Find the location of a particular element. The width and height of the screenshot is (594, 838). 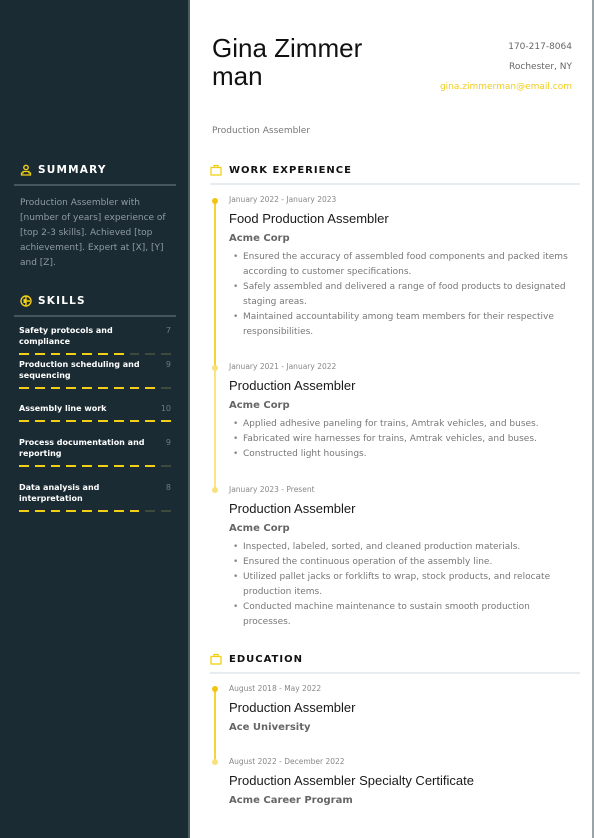

skill-level: 8 is located at coordinates (168, 487).